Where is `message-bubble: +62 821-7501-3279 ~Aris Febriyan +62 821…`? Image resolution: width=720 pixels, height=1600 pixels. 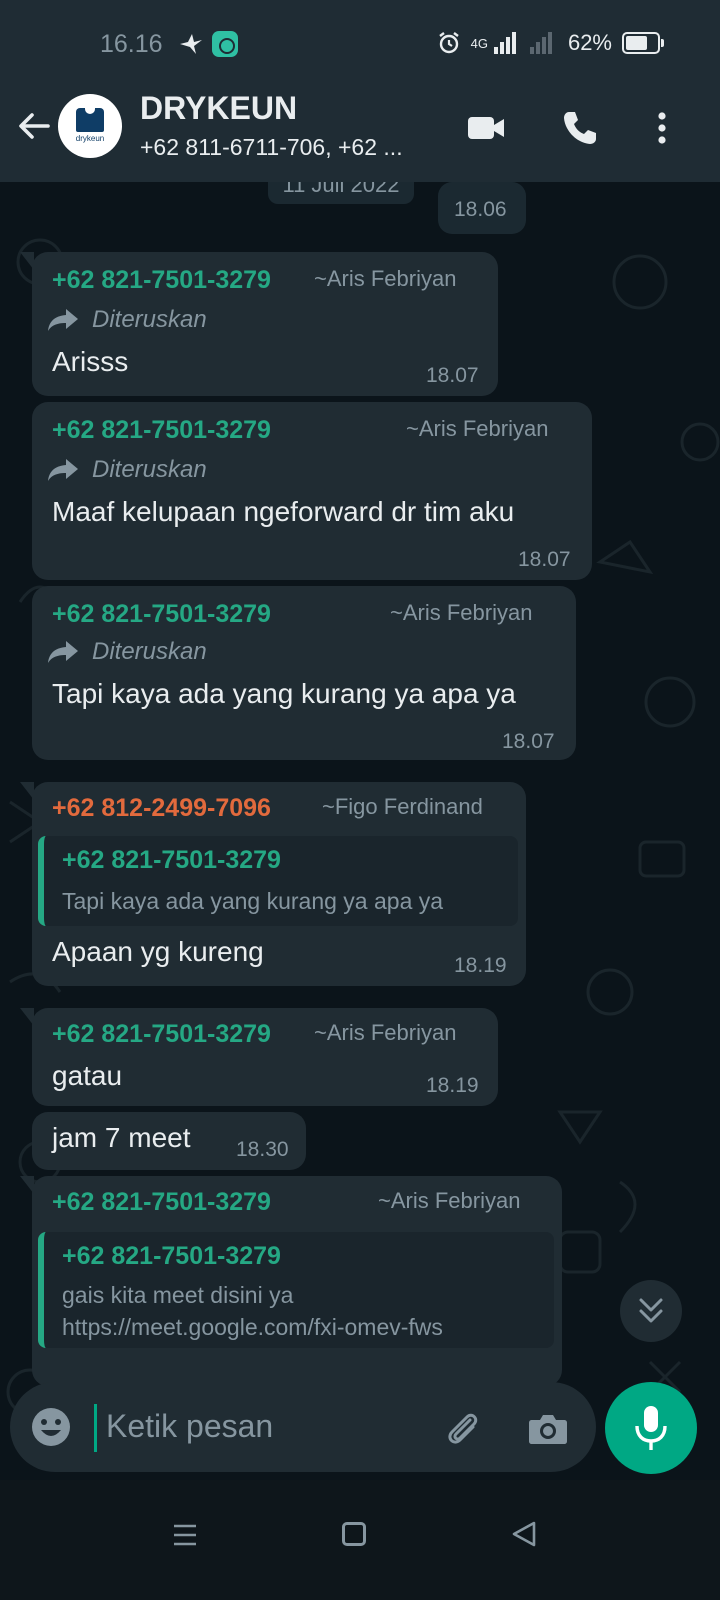 message-bubble: +62 821-7501-3279 ~Aris Febriyan +62 821… is located at coordinates (291, 1281).